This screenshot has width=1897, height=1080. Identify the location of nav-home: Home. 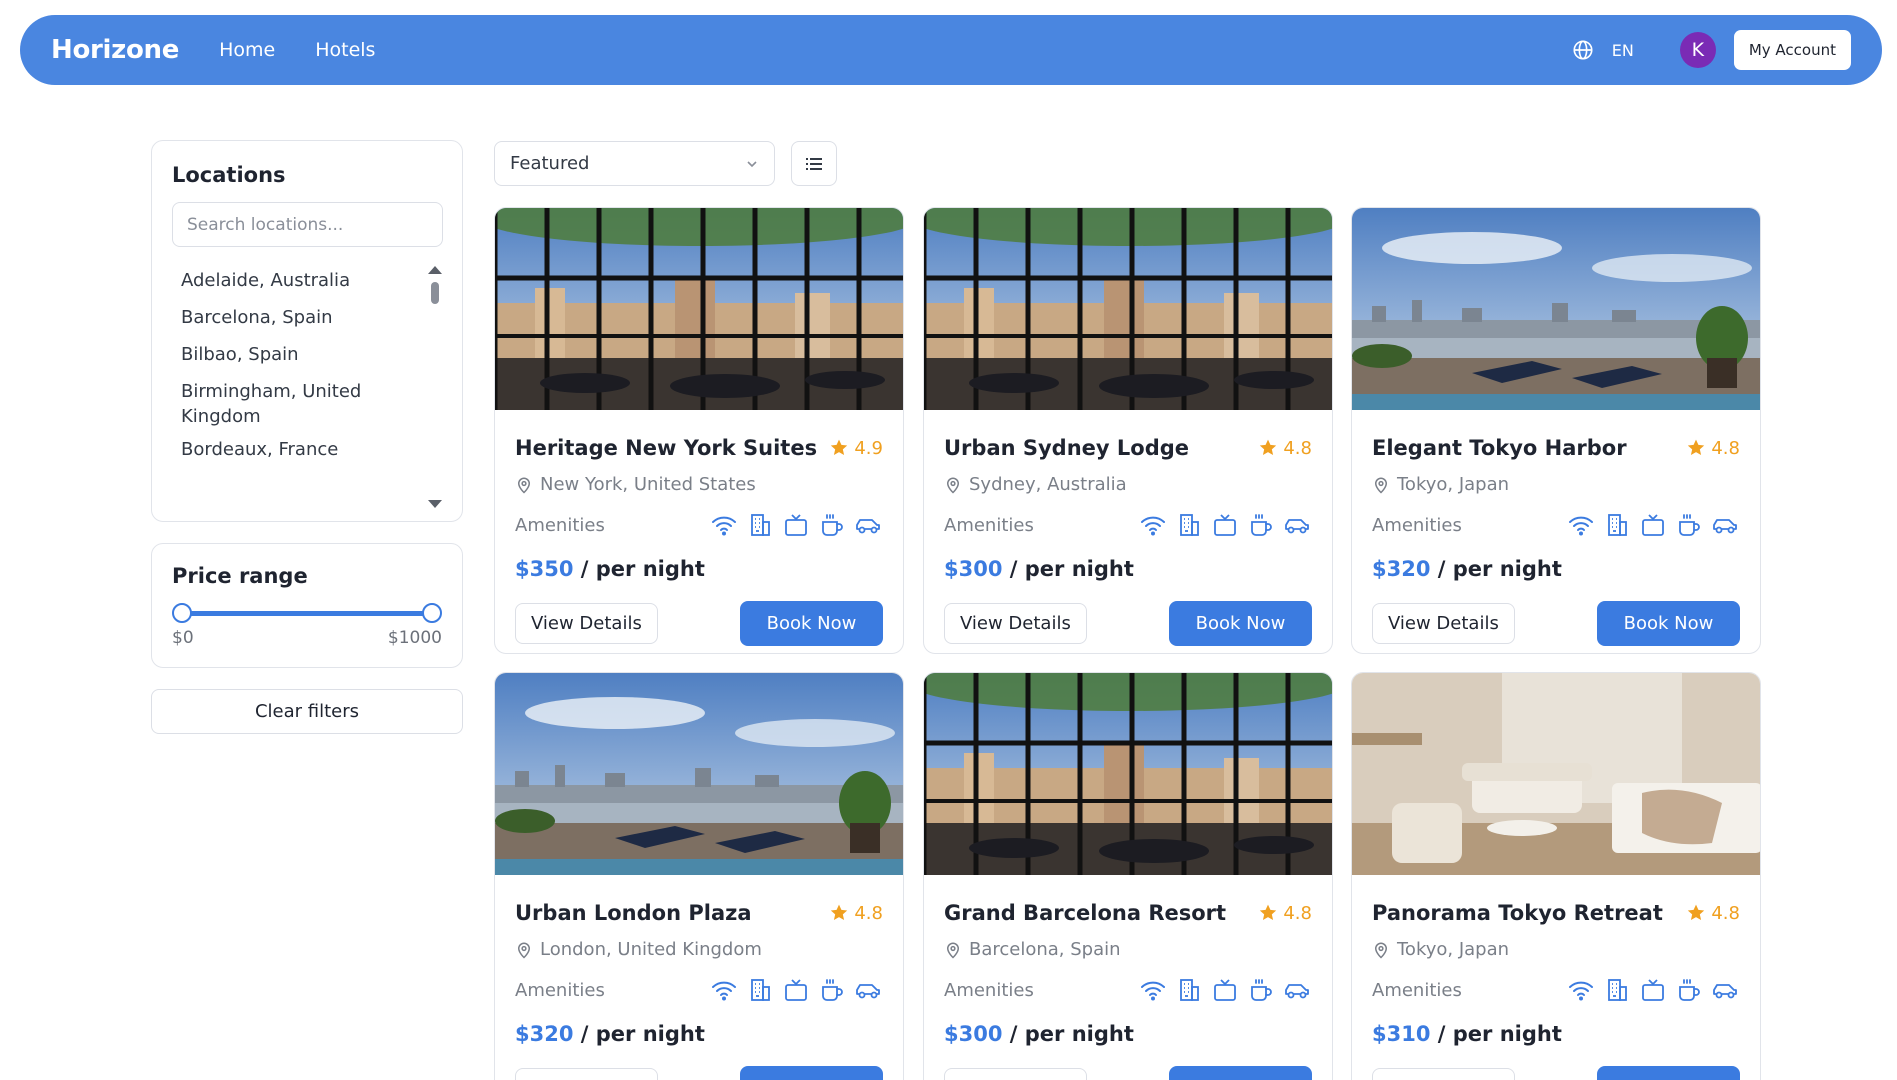
(247, 50).